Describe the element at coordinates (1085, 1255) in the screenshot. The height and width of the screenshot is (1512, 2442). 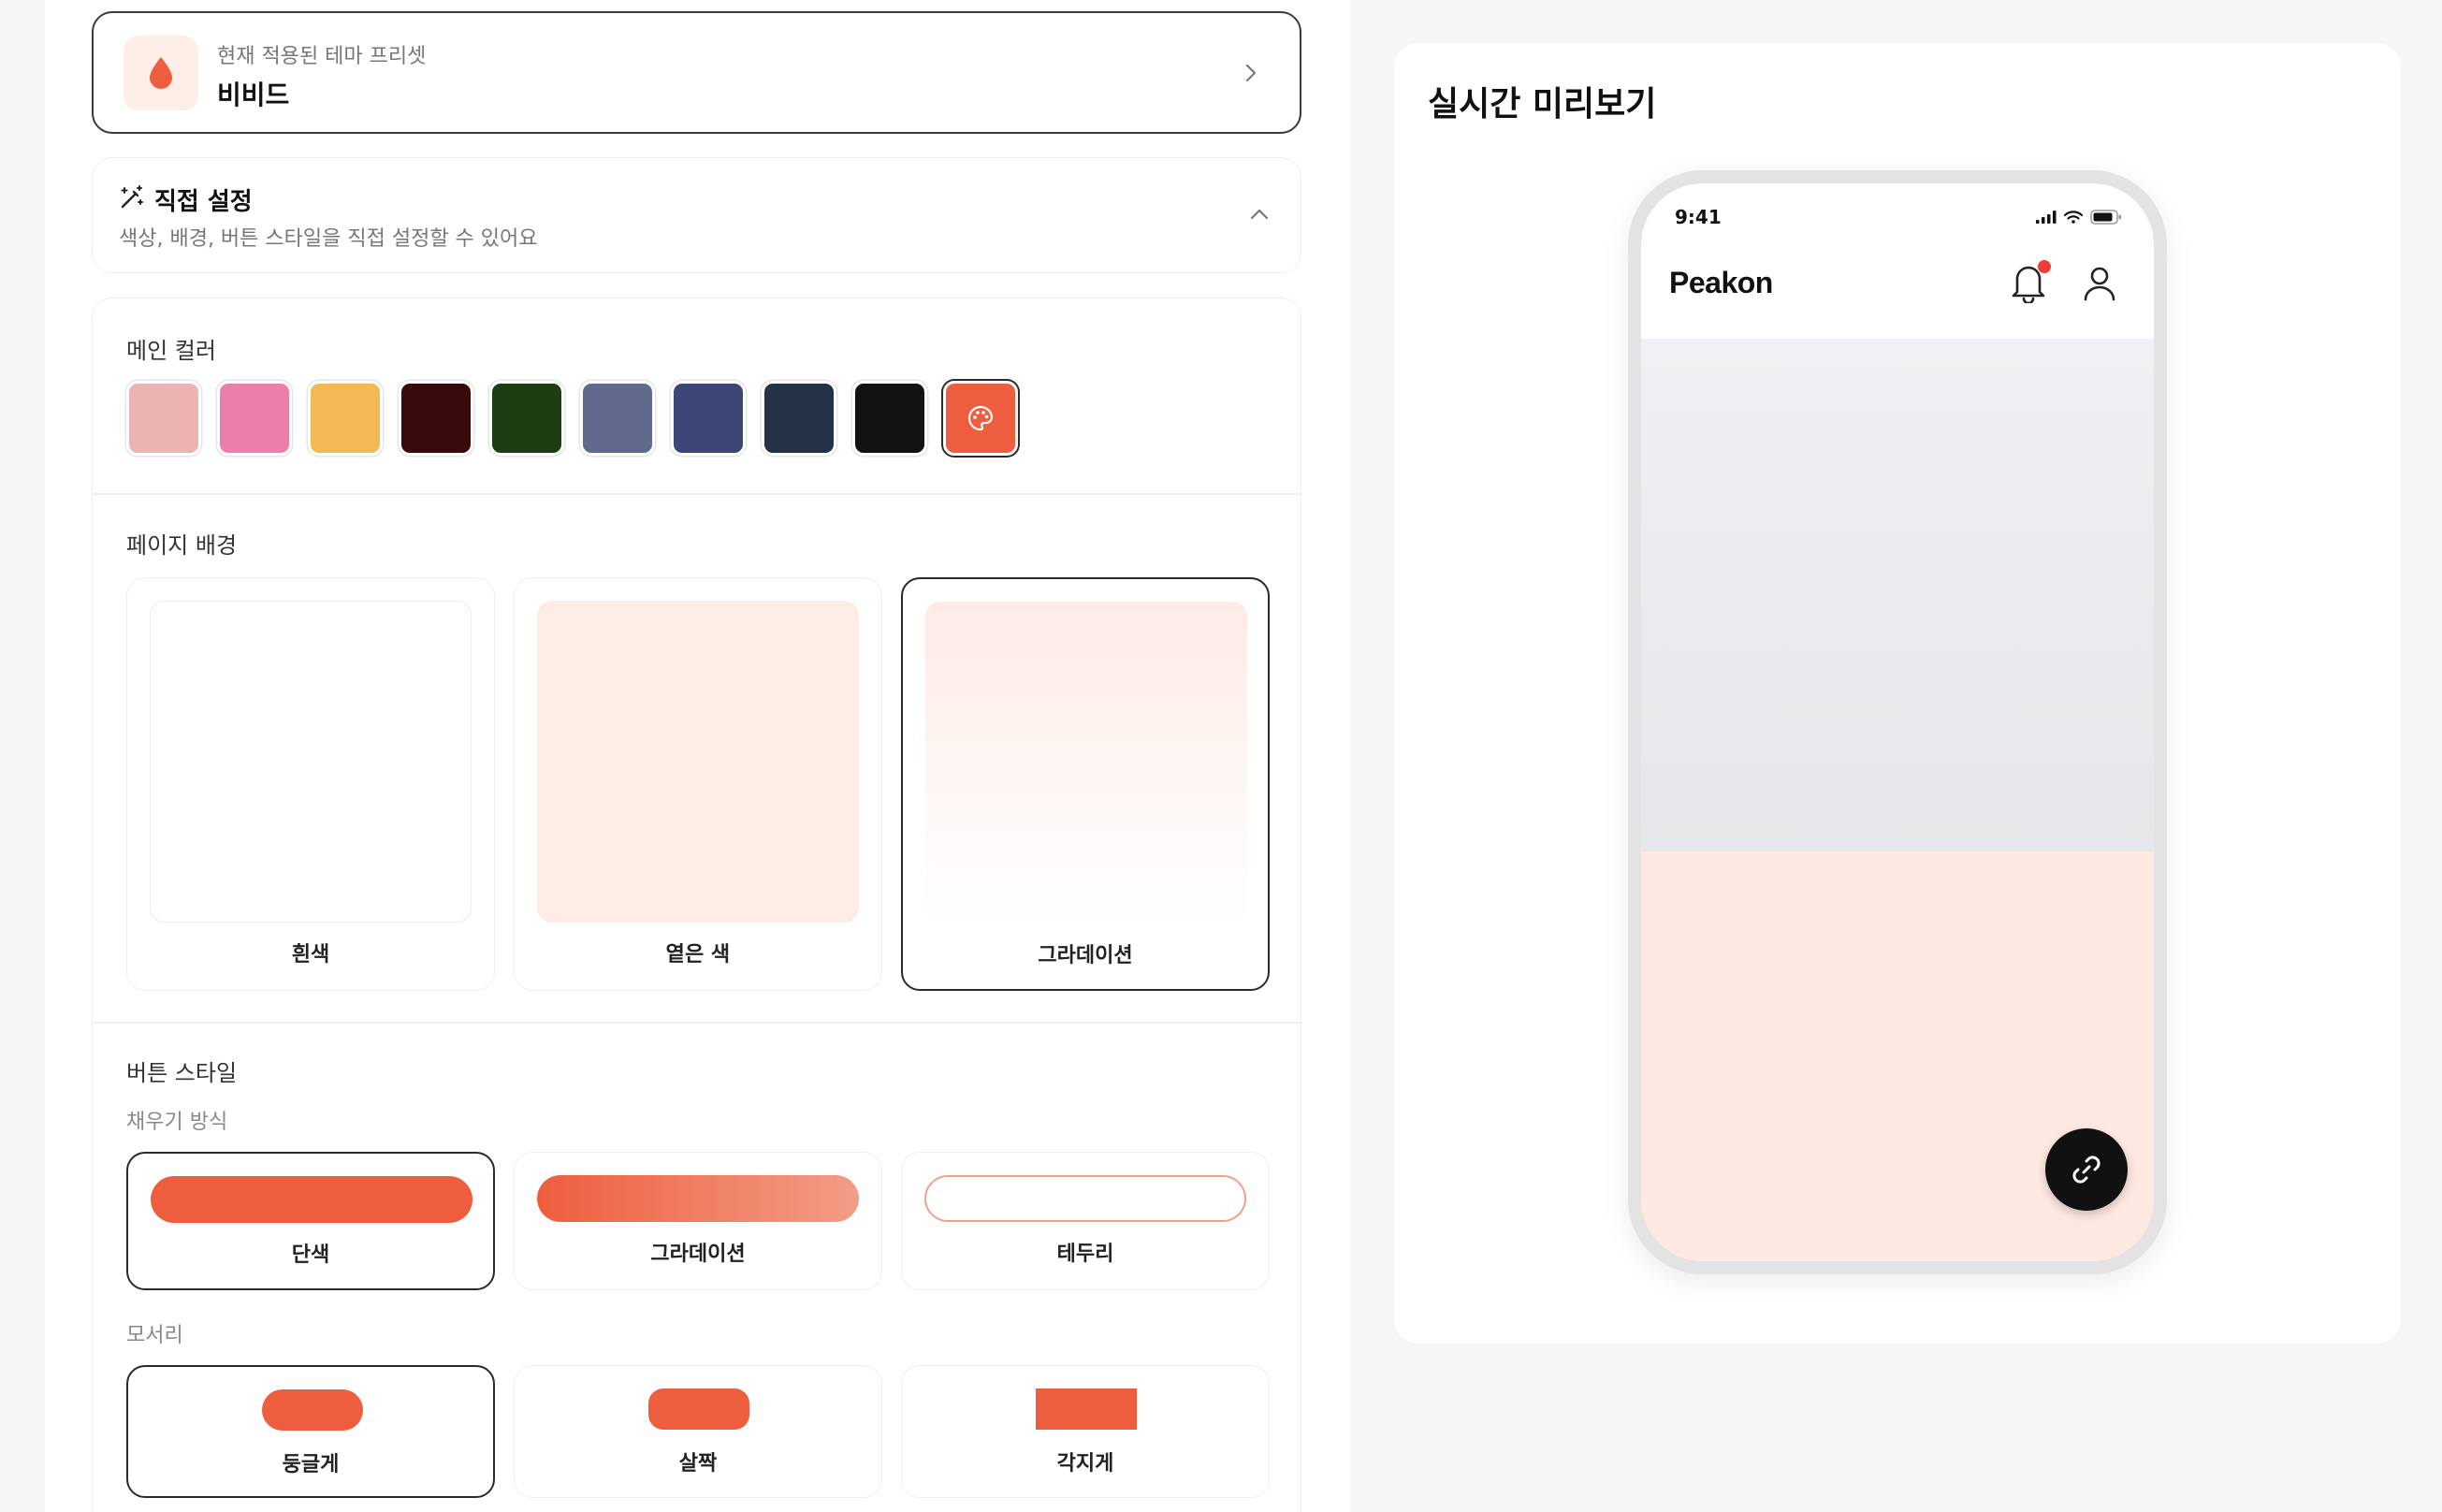
I see `fill-option-label: 테두리` at that location.